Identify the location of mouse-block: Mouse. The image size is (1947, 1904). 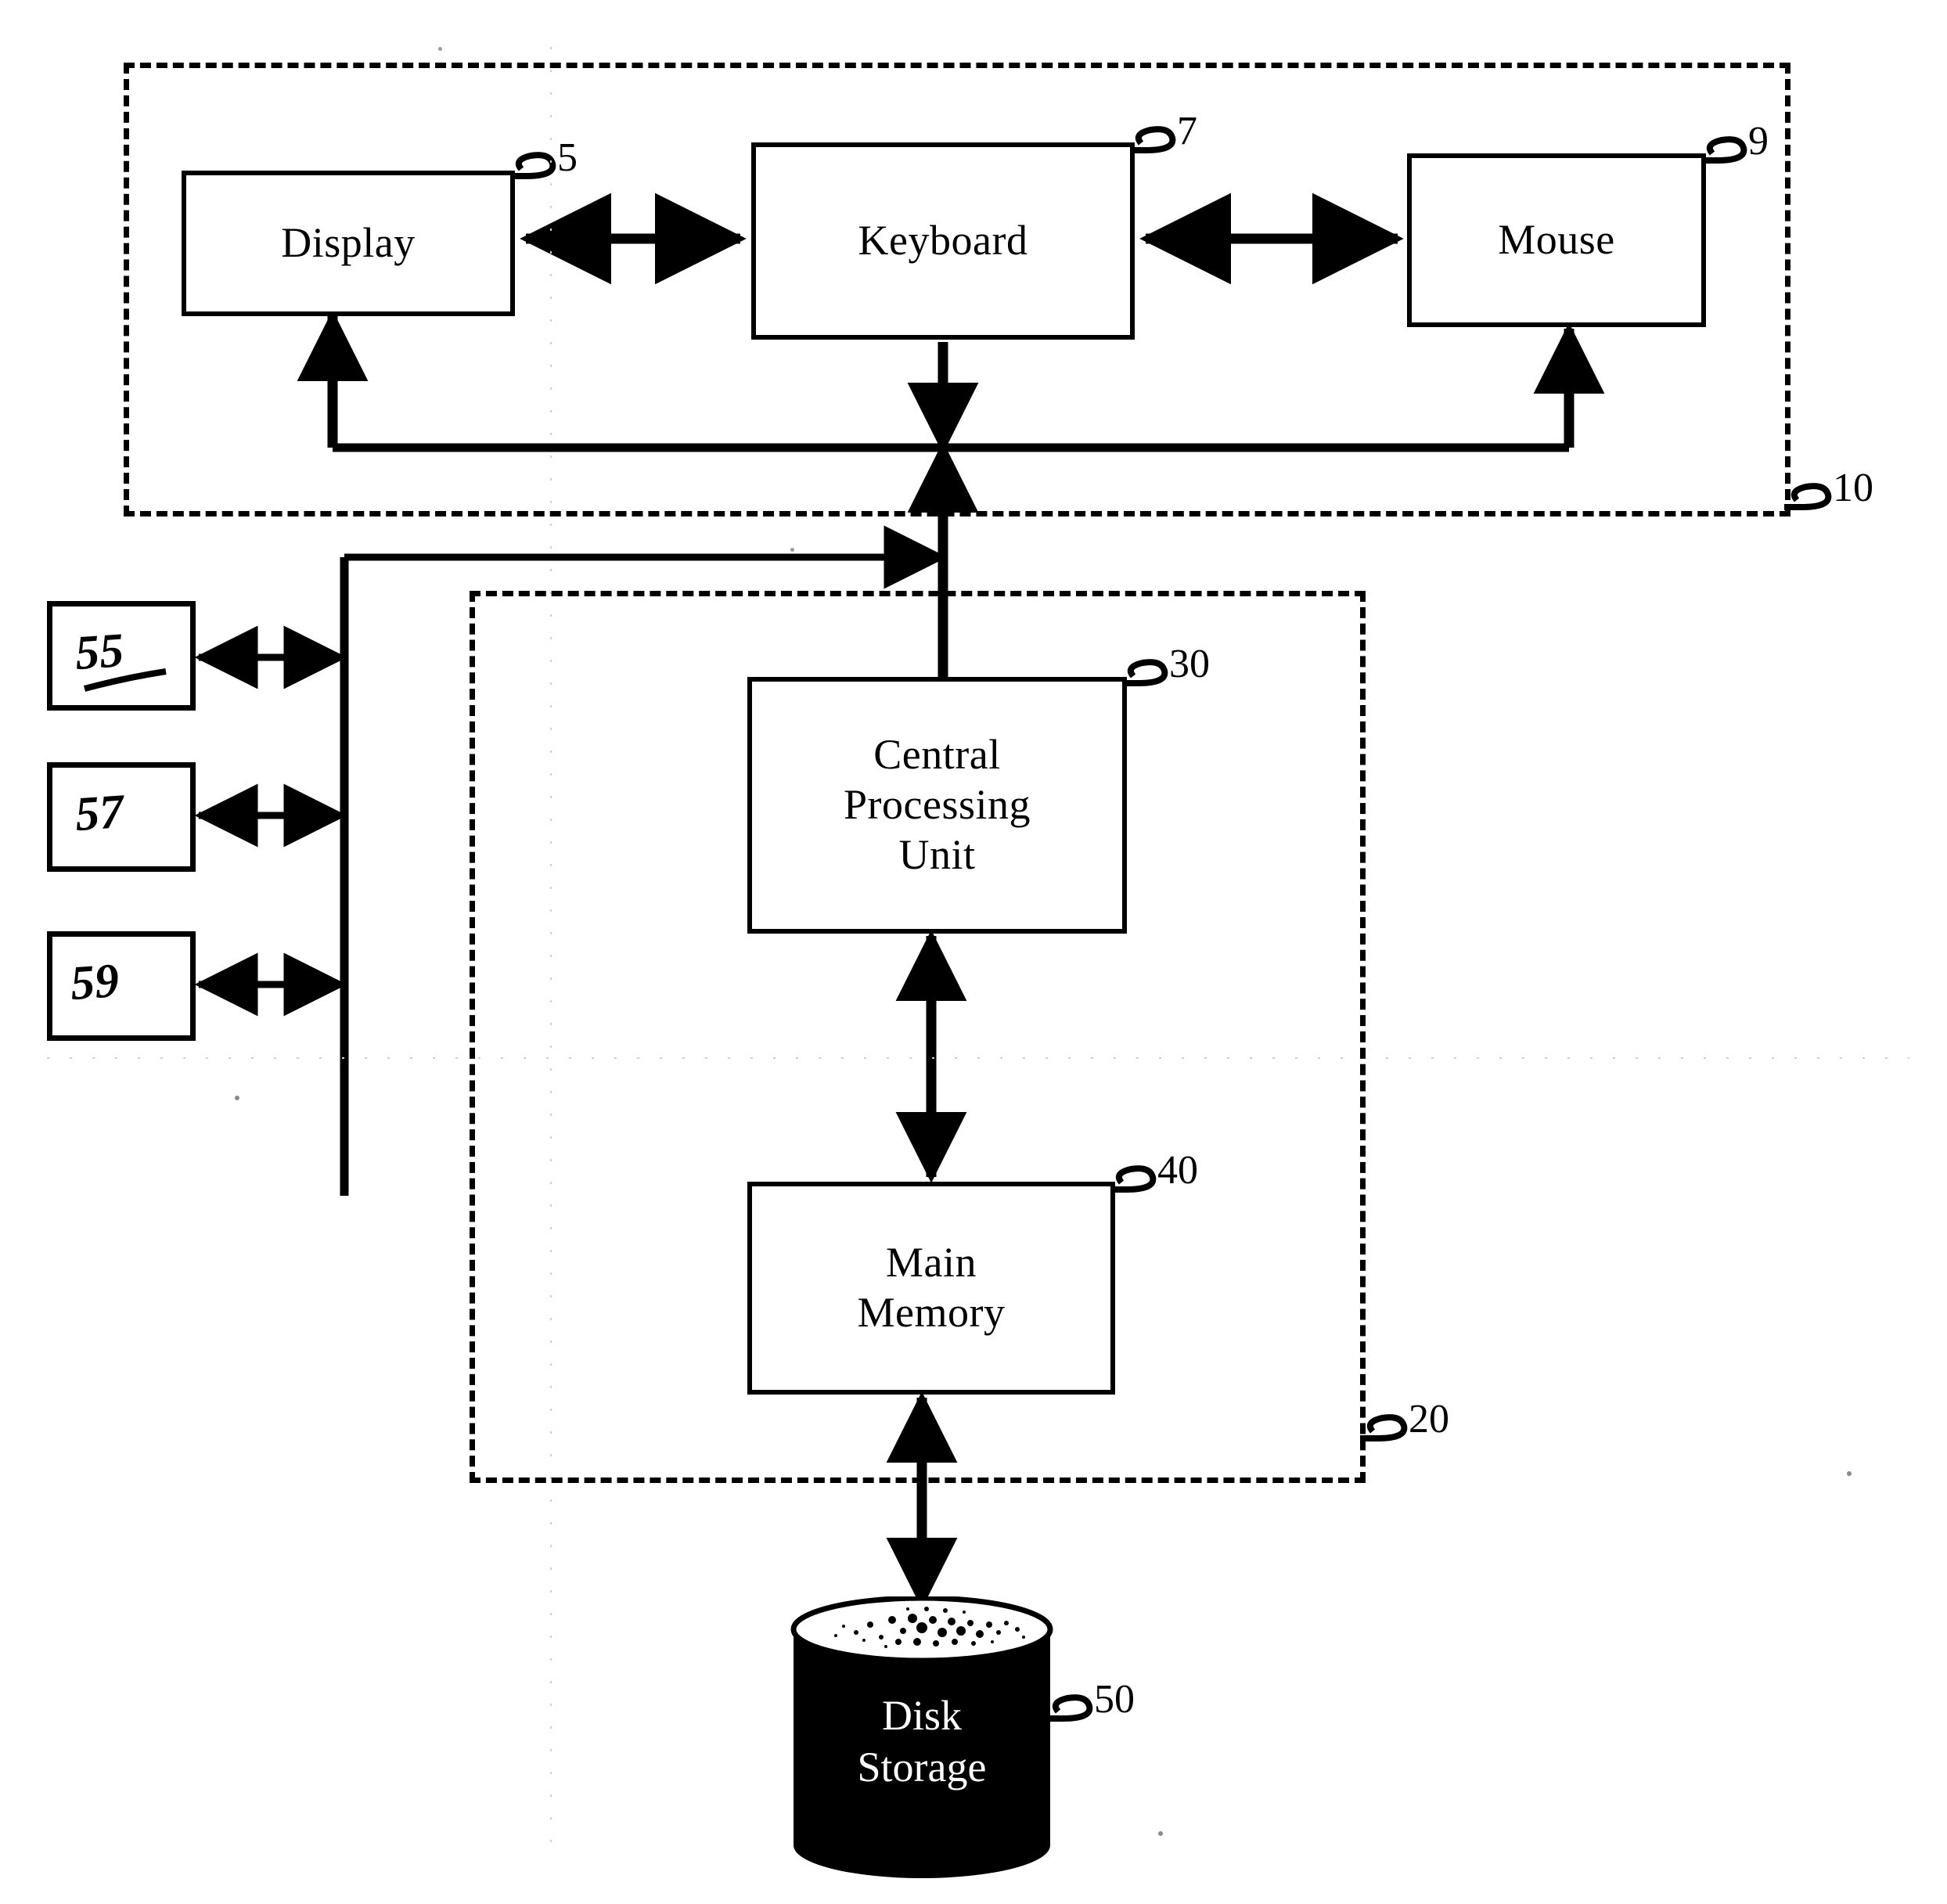
(1556, 240).